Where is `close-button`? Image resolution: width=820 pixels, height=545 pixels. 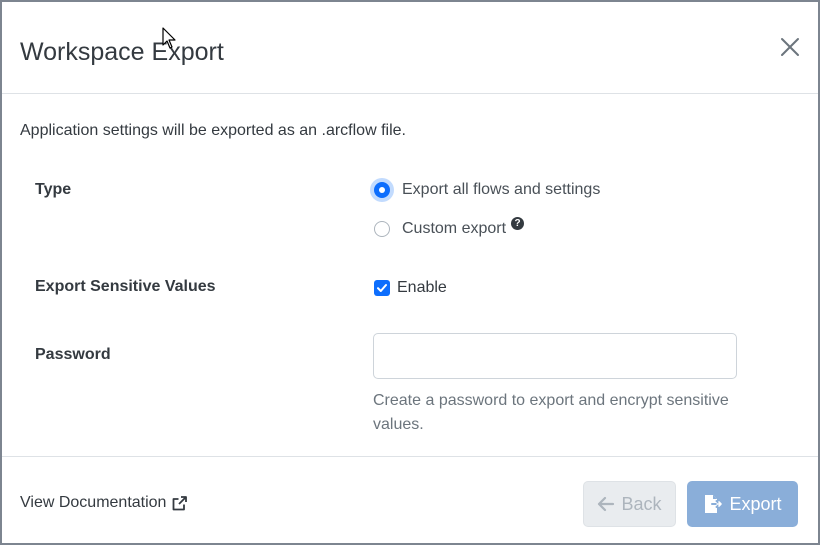 close-button is located at coordinates (790, 47).